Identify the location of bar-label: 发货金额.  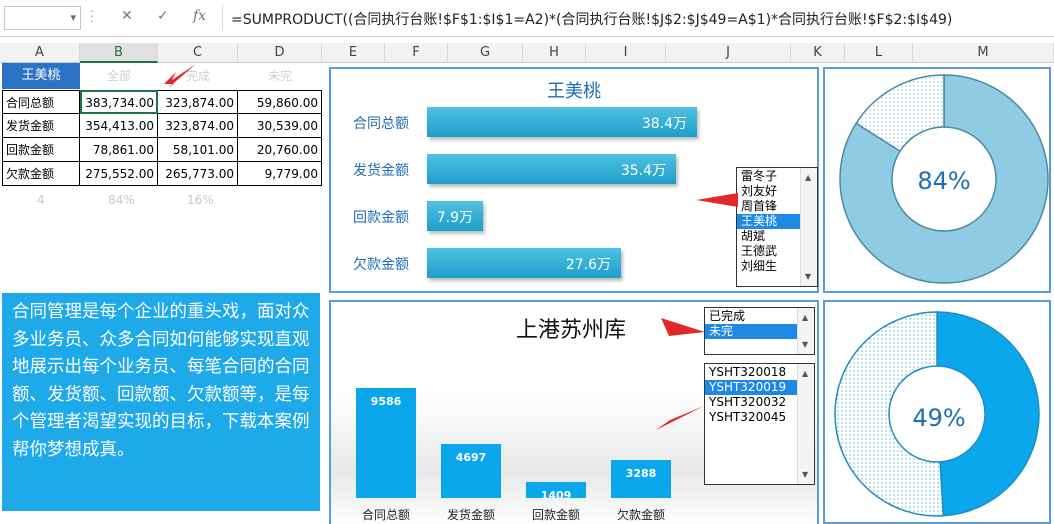
(381, 171).